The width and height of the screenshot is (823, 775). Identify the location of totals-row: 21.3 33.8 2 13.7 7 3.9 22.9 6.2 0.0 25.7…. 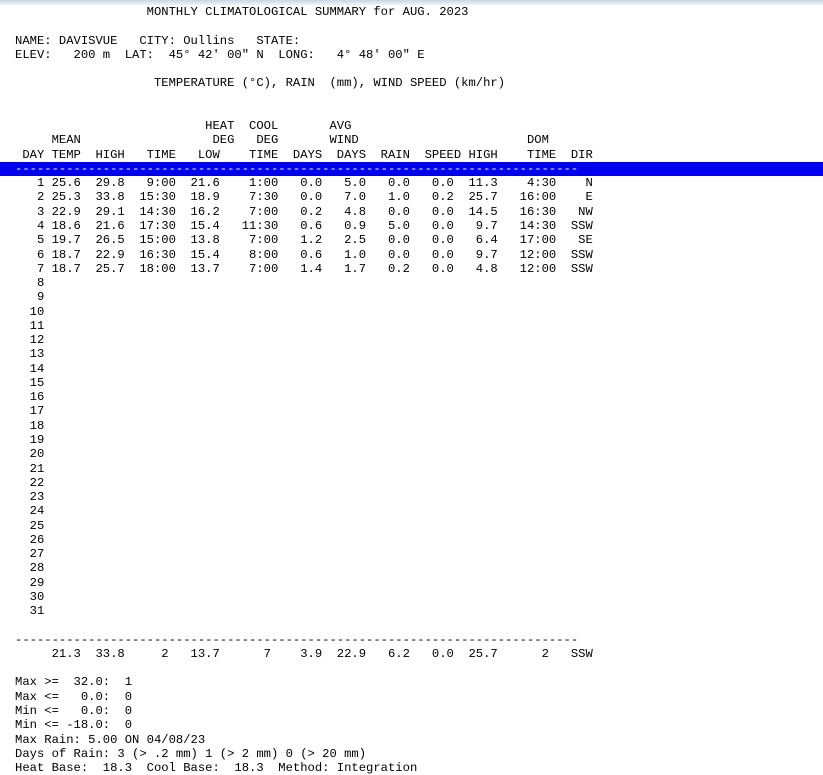
(304, 653).